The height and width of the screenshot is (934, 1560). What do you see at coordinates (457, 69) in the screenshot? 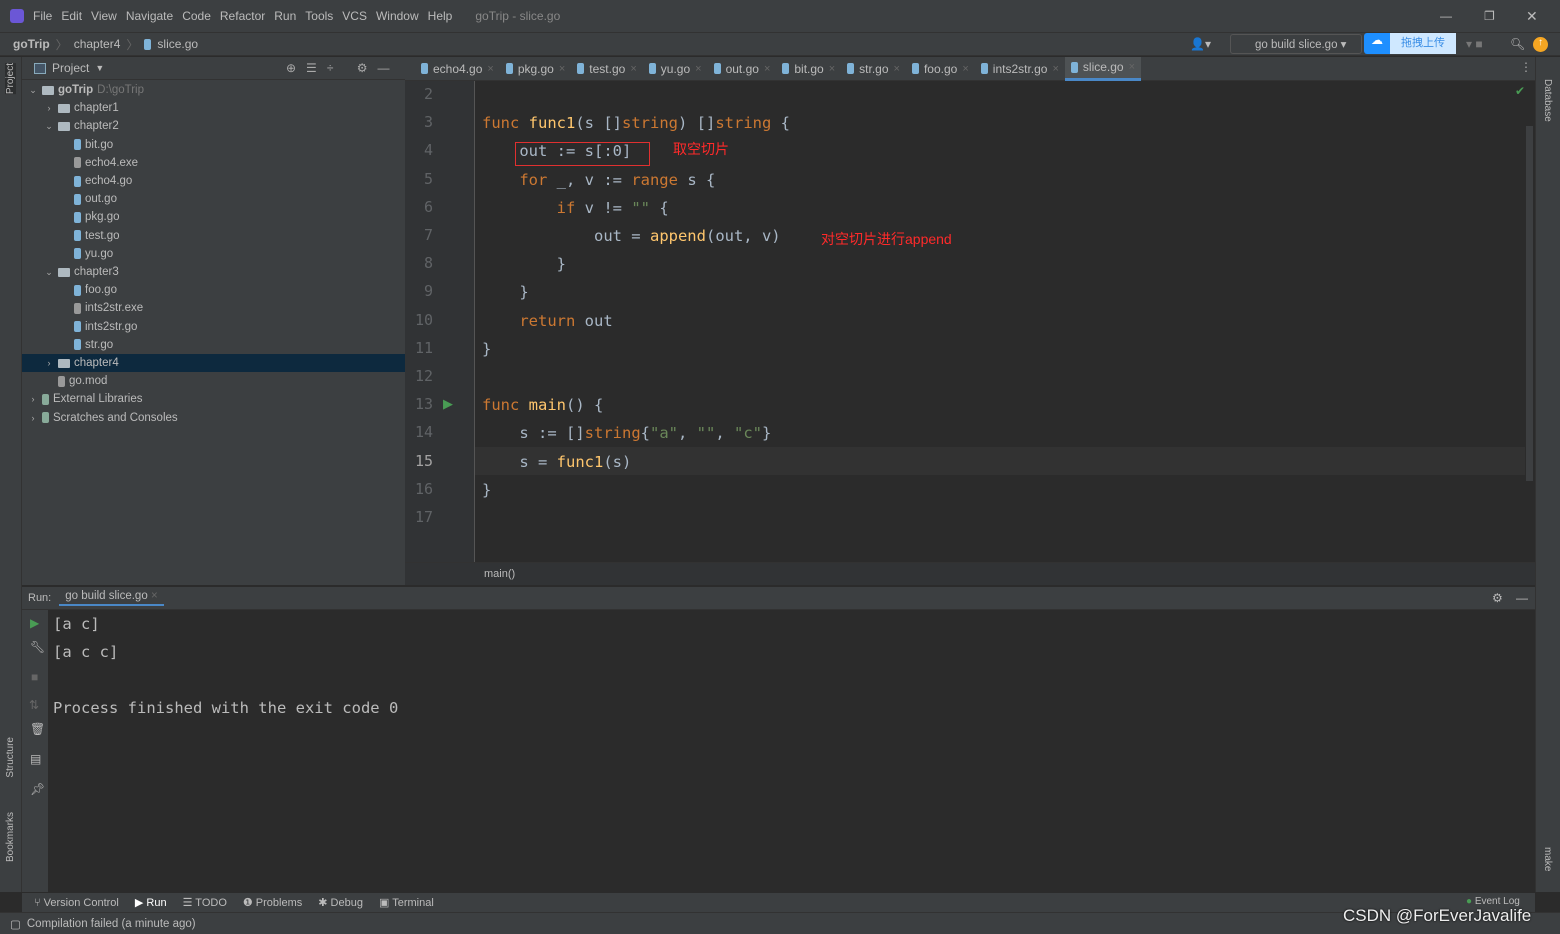
I see `tab-echo4-go: echo4.go ×` at bounding box center [457, 69].